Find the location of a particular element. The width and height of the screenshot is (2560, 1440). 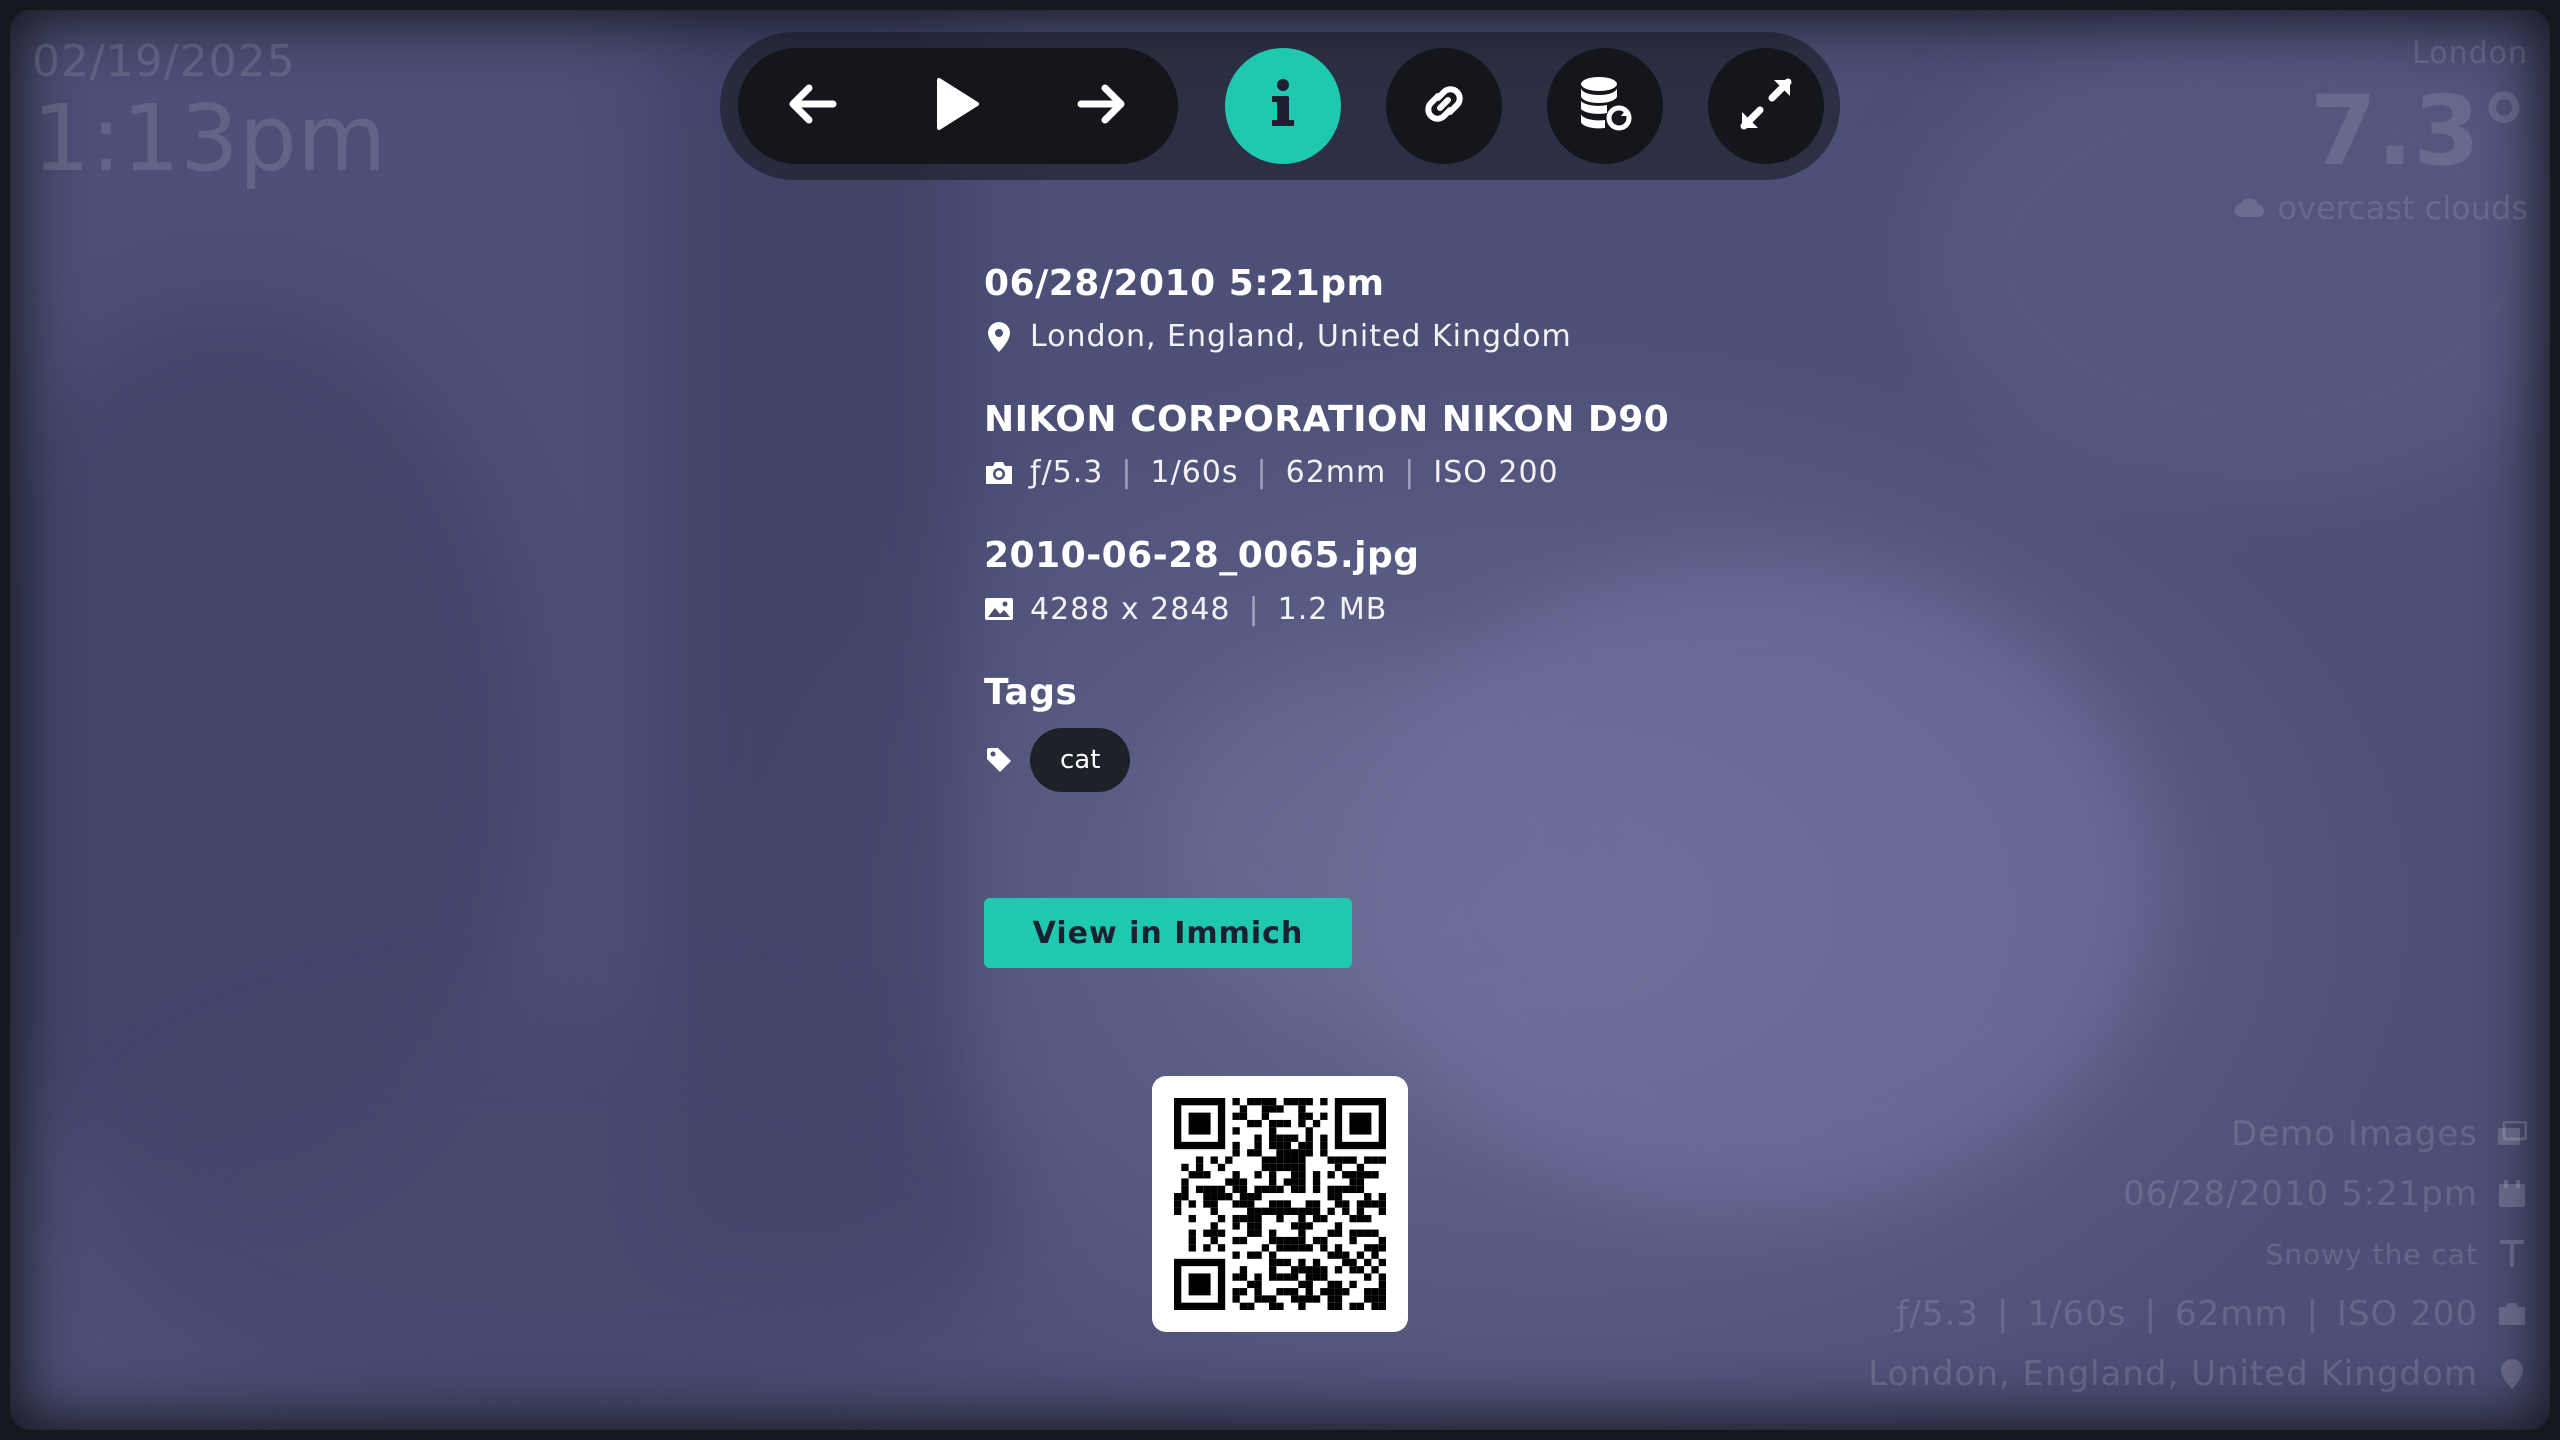

next-button is located at coordinates (1103, 106).